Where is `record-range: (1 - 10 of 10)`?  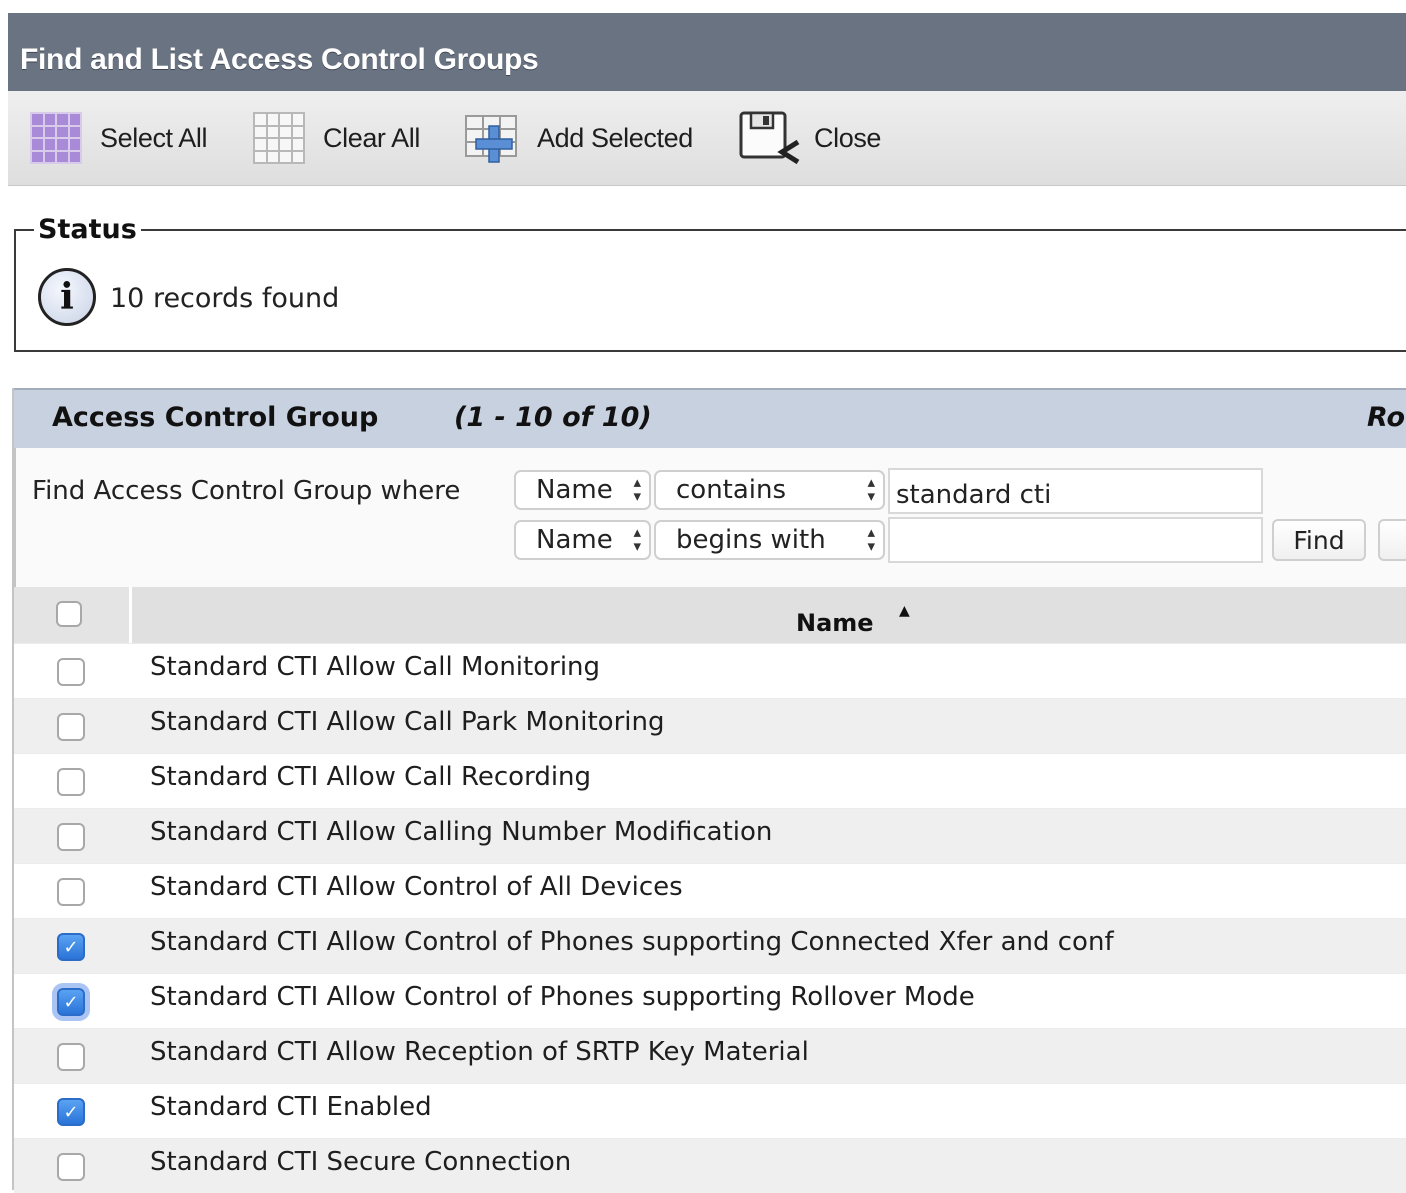
record-range: (1 - 10 of 10) is located at coordinates (553, 417).